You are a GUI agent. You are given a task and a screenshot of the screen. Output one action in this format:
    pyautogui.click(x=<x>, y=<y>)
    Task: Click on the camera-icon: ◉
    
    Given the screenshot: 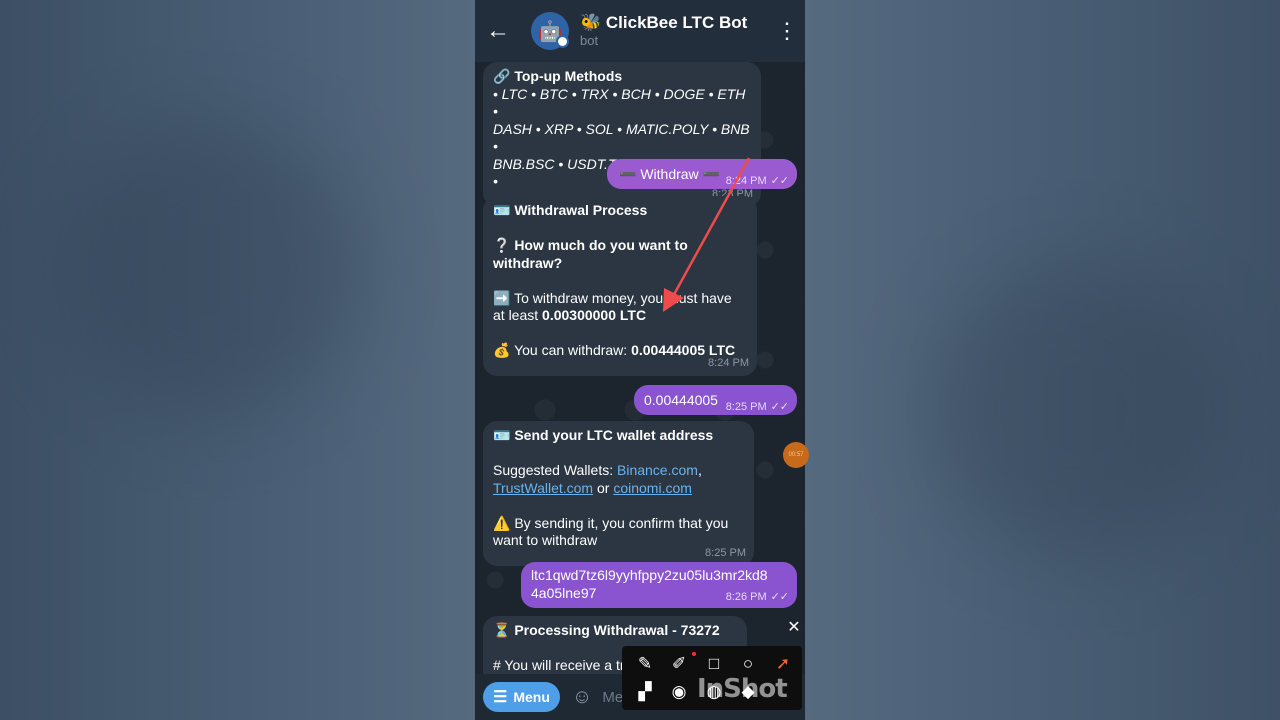 What is the action you would take?
    pyautogui.click(x=679, y=692)
    